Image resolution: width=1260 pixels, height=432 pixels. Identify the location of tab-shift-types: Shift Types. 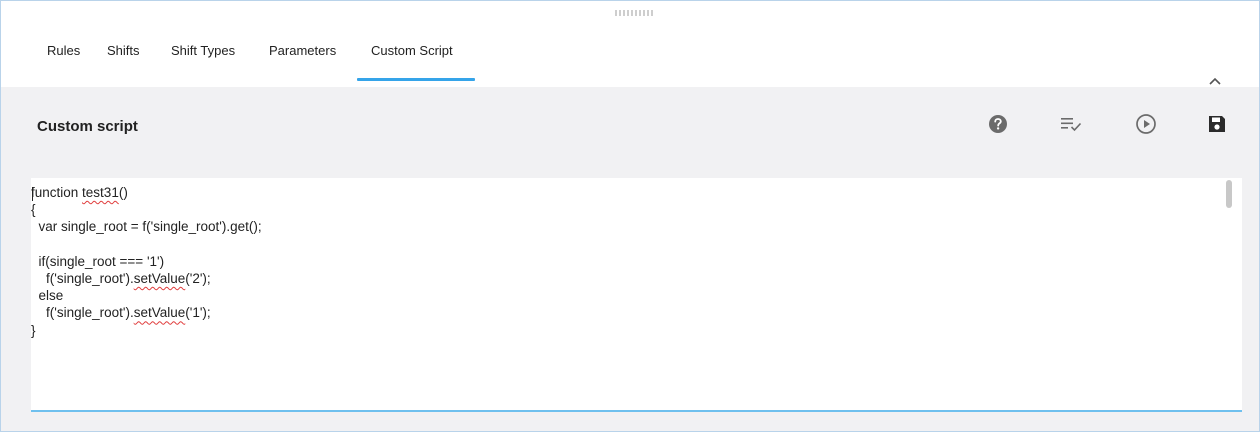
(203, 50).